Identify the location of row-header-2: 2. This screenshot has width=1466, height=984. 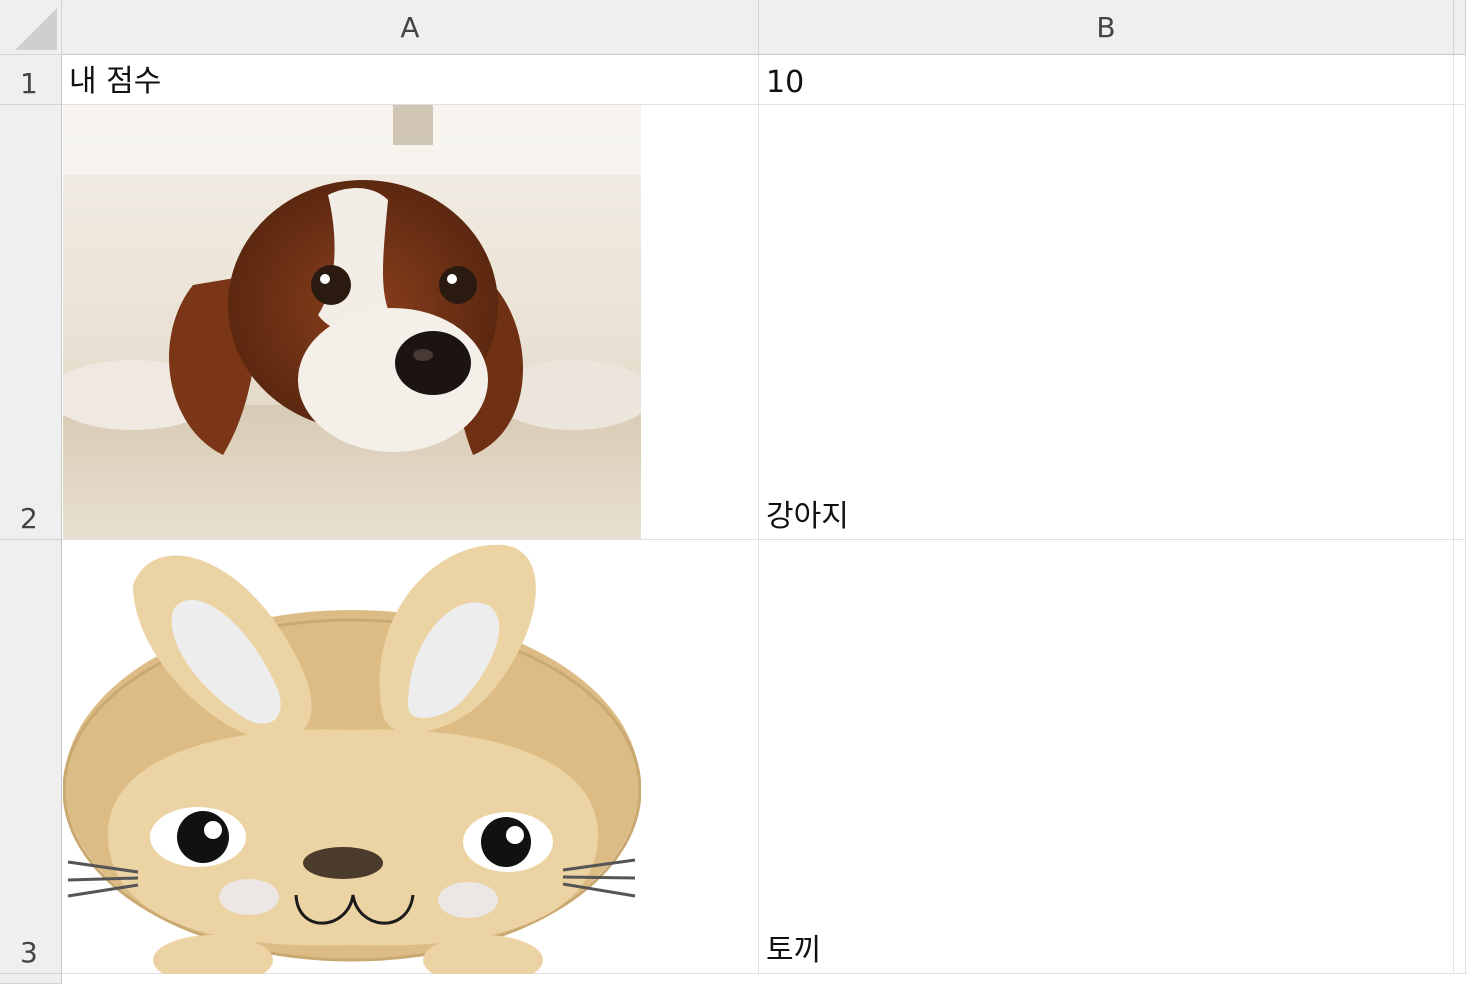
(31, 322).